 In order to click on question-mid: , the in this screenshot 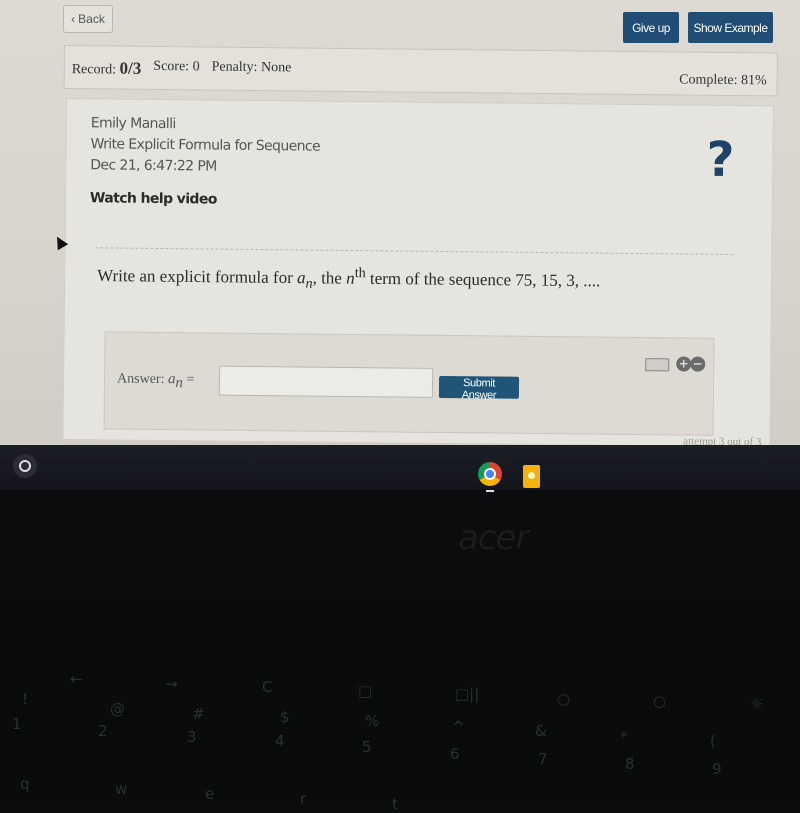, I will do `click(329, 278)`.